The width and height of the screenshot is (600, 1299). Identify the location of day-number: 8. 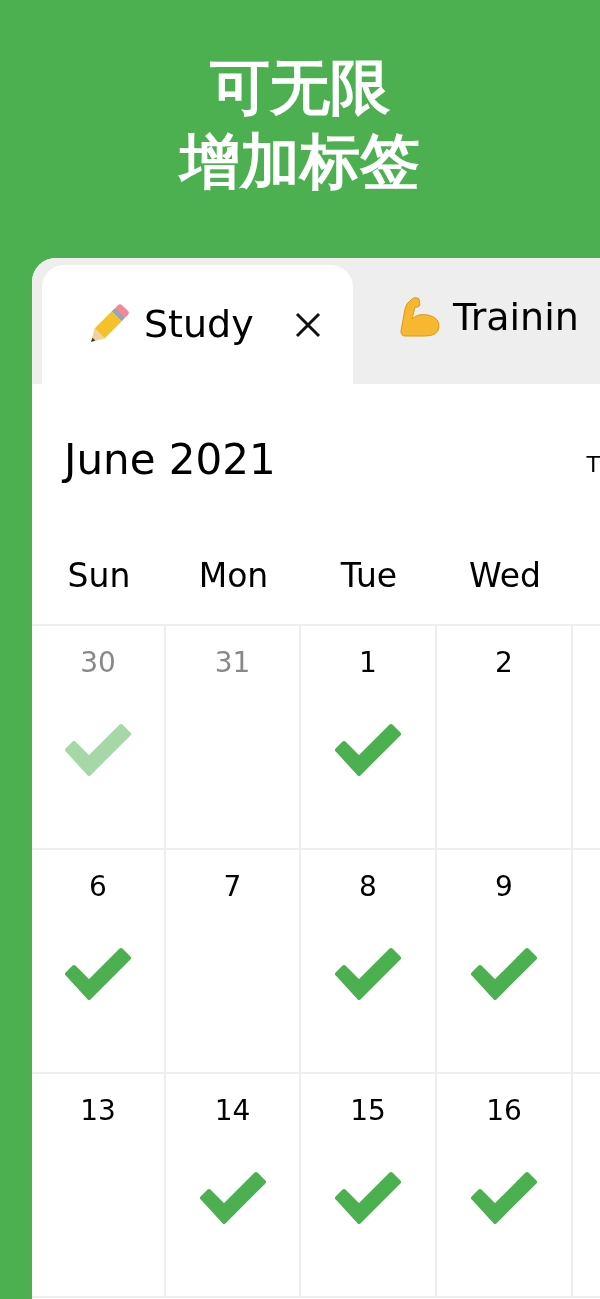
(368, 887).